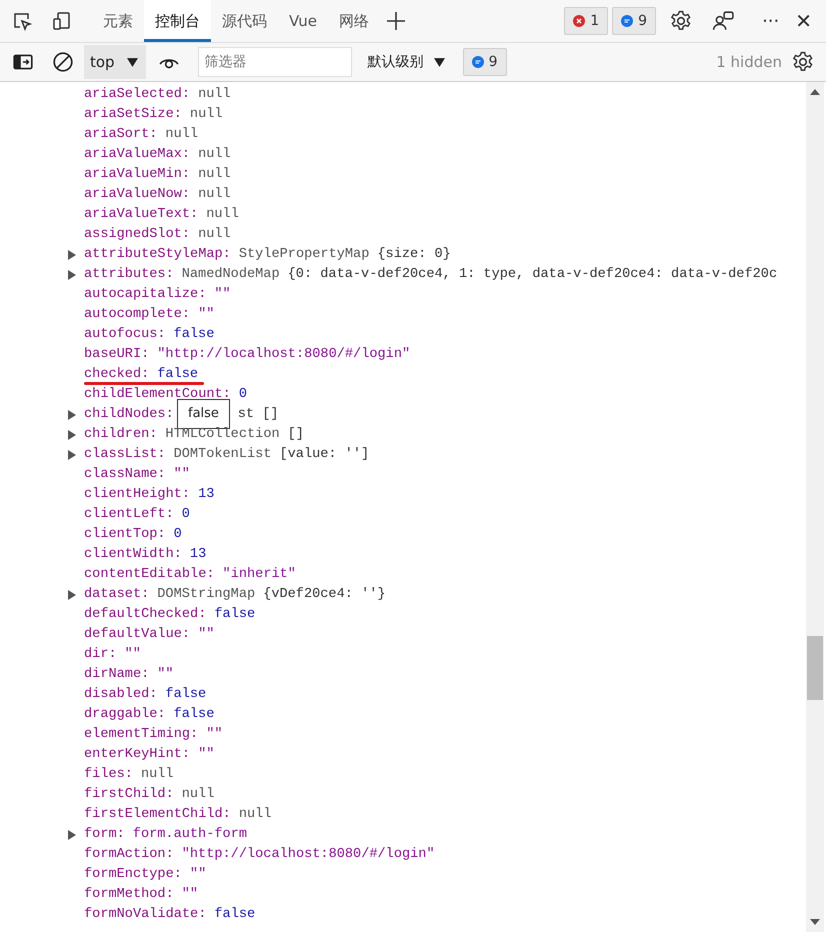 Image resolution: width=826 pixels, height=932 pixels. I want to click on property-key: firstChild:, so click(129, 795).